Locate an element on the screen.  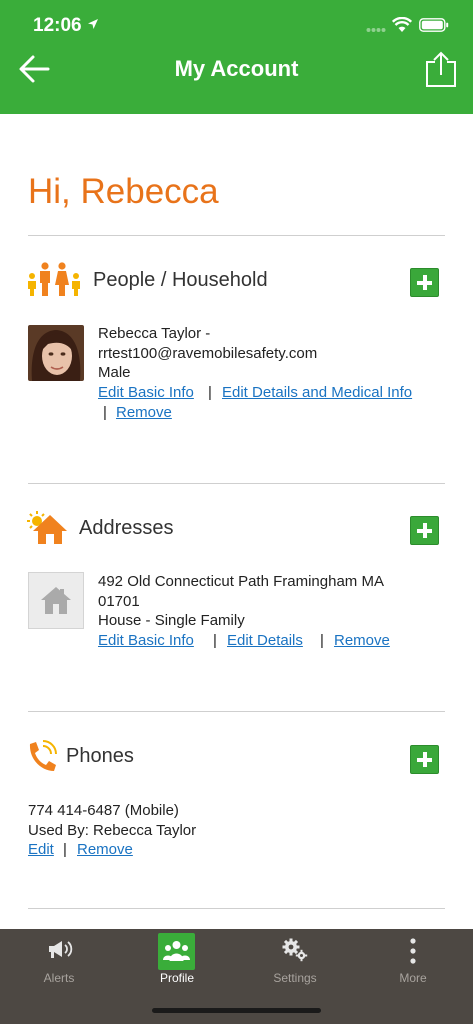
cellular-signal-icon is located at coordinates (376, 30).